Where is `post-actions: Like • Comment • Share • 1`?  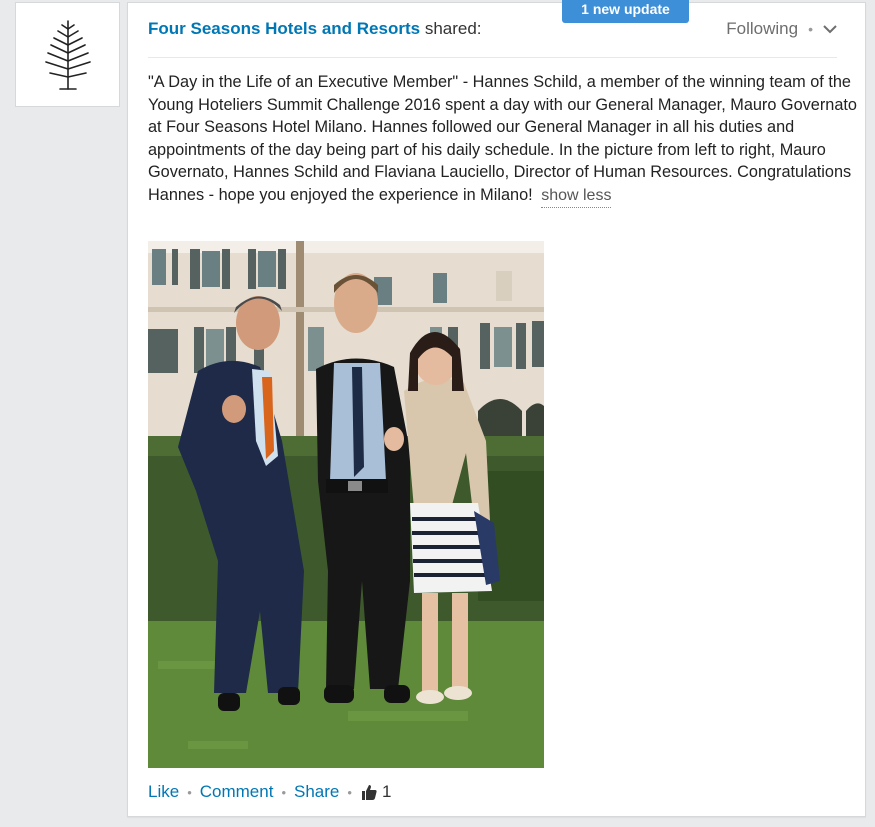
post-actions: Like • Comment • Share • 1 is located at coordinates (269, 792).